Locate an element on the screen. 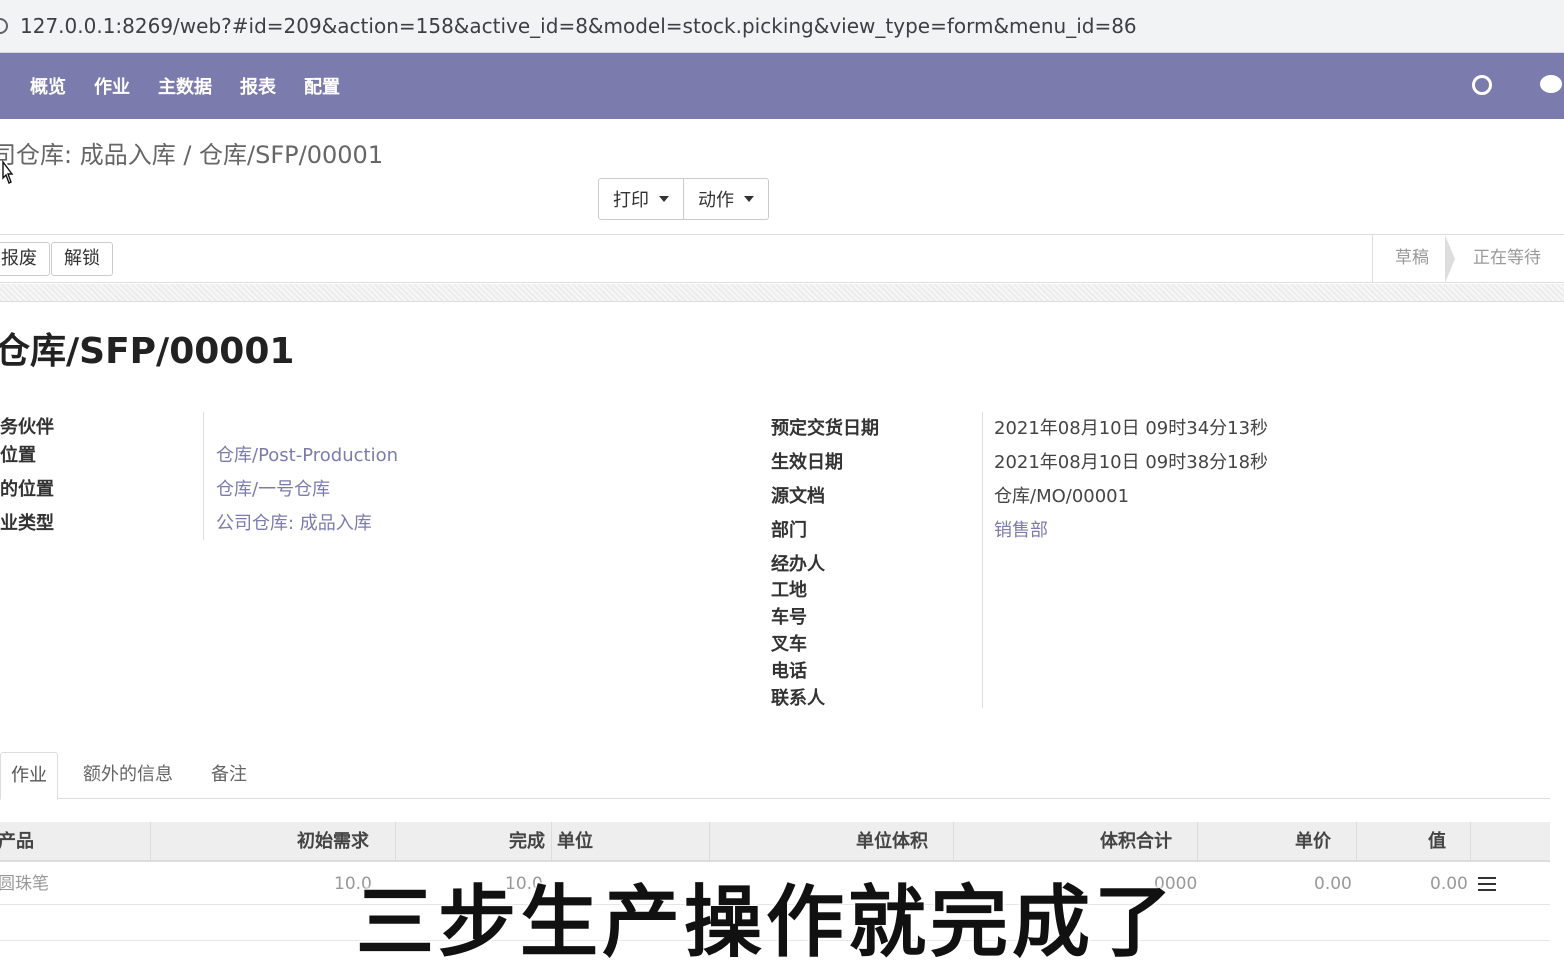 The height and width of the screenshot is (978, 1564). dest-location-value: 仓库/一号仓库 is located at coordinates (273, 488).